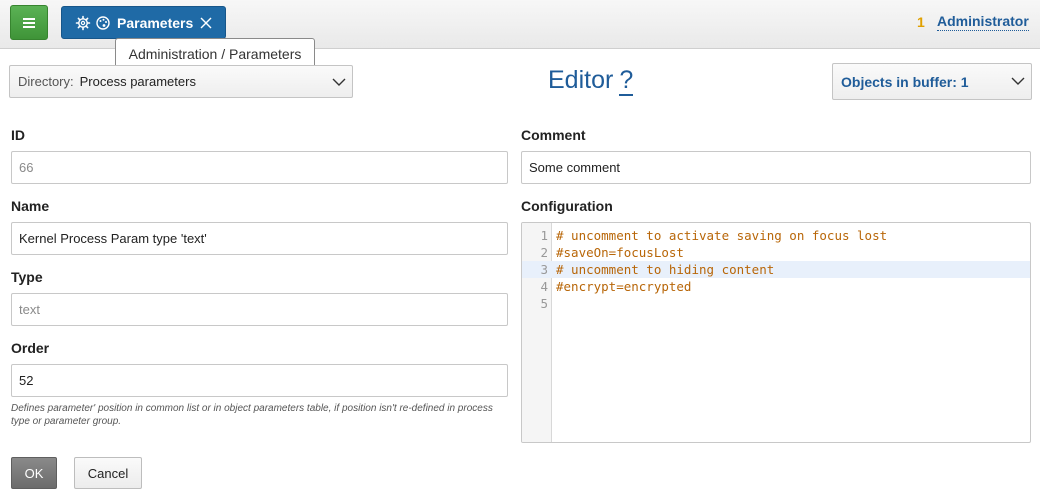 The width and height of the screenshot is (1040, 494). I want to click on comment-field: Some comment, so click(776, 167).